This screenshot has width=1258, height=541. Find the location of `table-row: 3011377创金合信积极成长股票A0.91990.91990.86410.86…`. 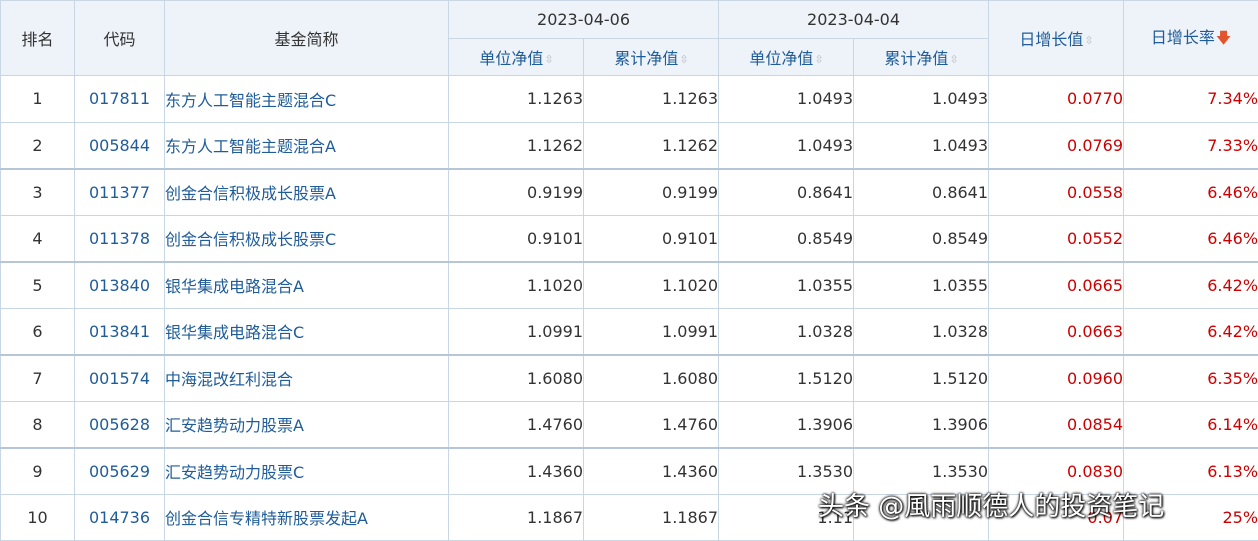

table-row: 3011377创金合信积极成长股票A0.91990.91990.86410.86… is located at coordinates (629, 192).